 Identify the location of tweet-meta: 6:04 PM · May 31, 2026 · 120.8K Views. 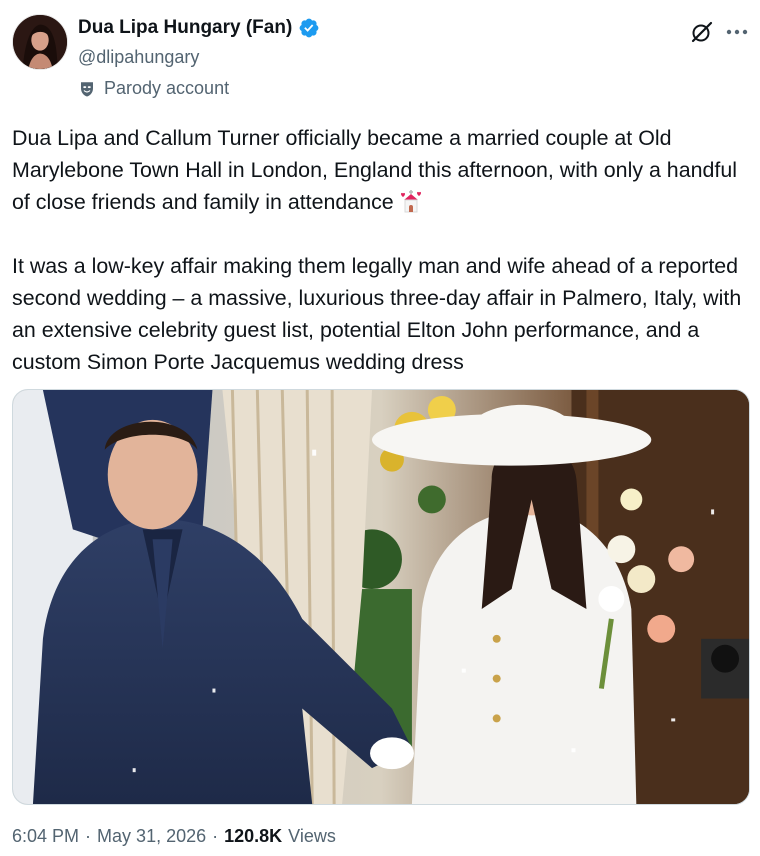
(174, 836).